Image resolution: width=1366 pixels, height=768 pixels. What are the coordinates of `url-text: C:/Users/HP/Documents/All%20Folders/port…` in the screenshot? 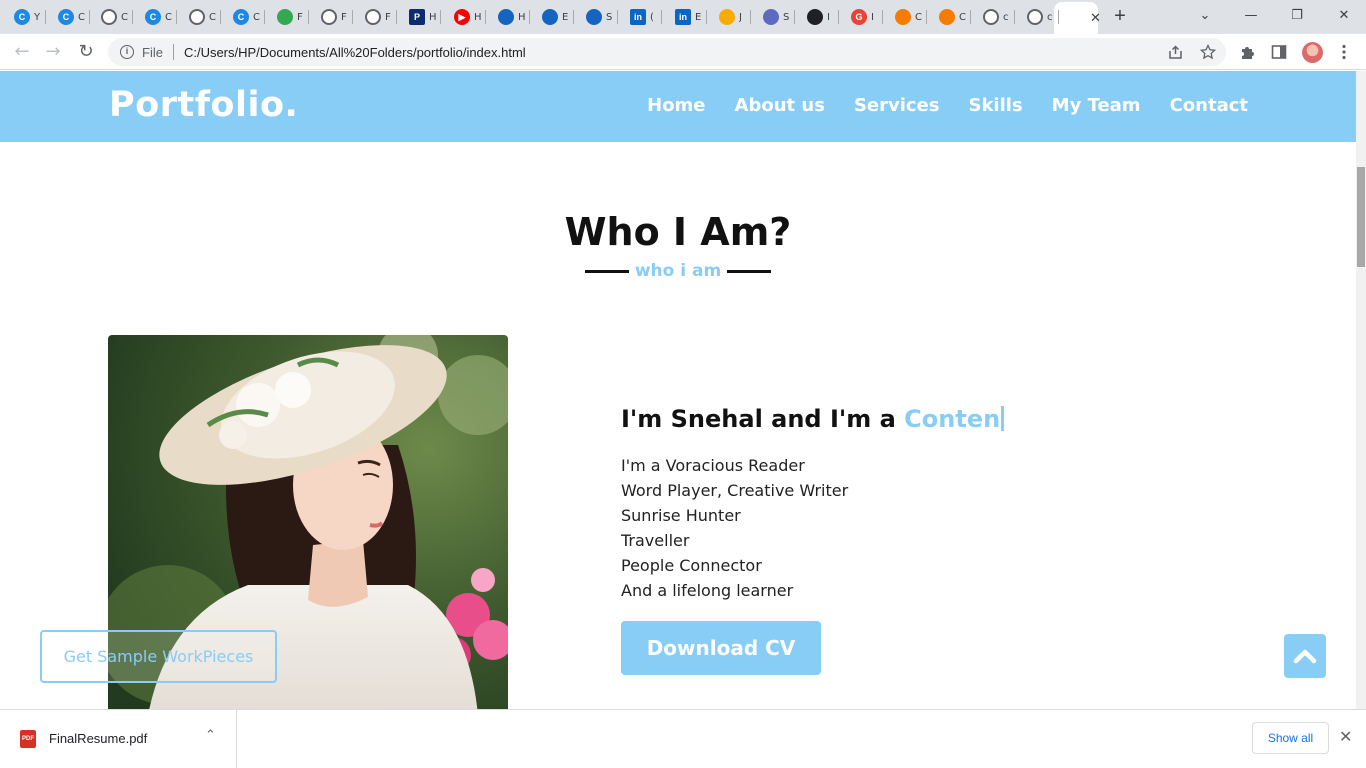 It's located at (355, 52).